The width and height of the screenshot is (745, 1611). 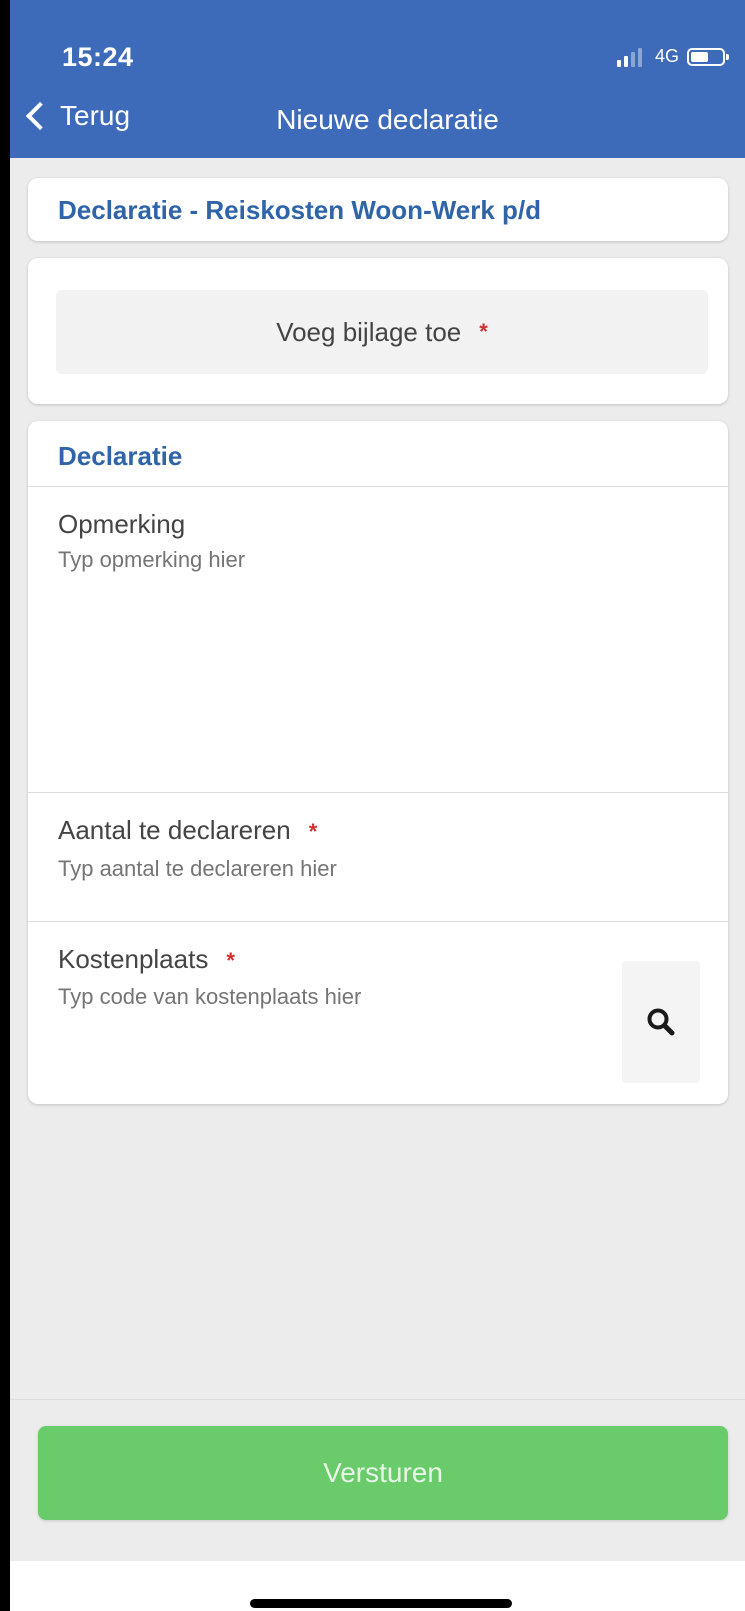 I want to click on add-attachment-button: Voeg bijlage toe *, so click(x=382, y=332).